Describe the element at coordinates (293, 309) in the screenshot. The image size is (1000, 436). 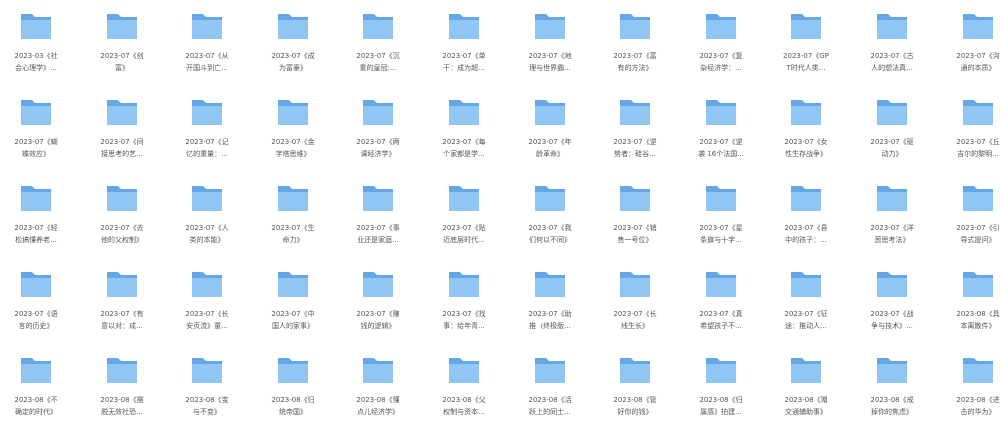
I see `folder-item: 2023-07《中 国人的家事》` at that location.